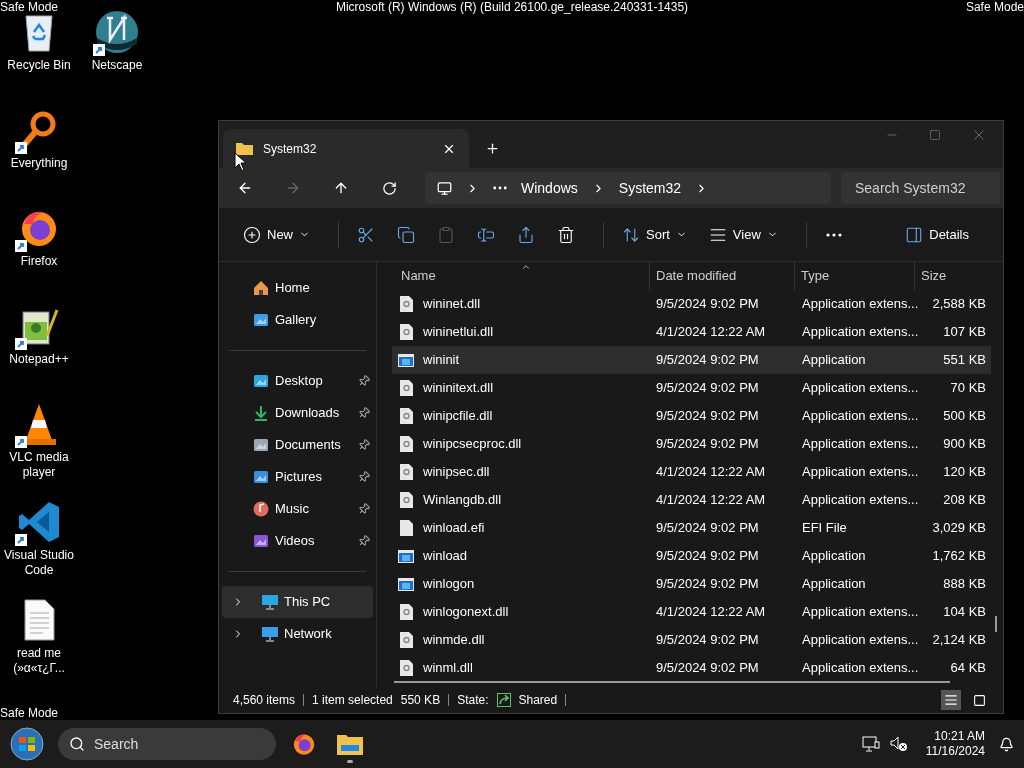 The width and height of the screenshot is (1024, 768). I want to click on file-name: winipcsecproc.dll, so click(472, 444).